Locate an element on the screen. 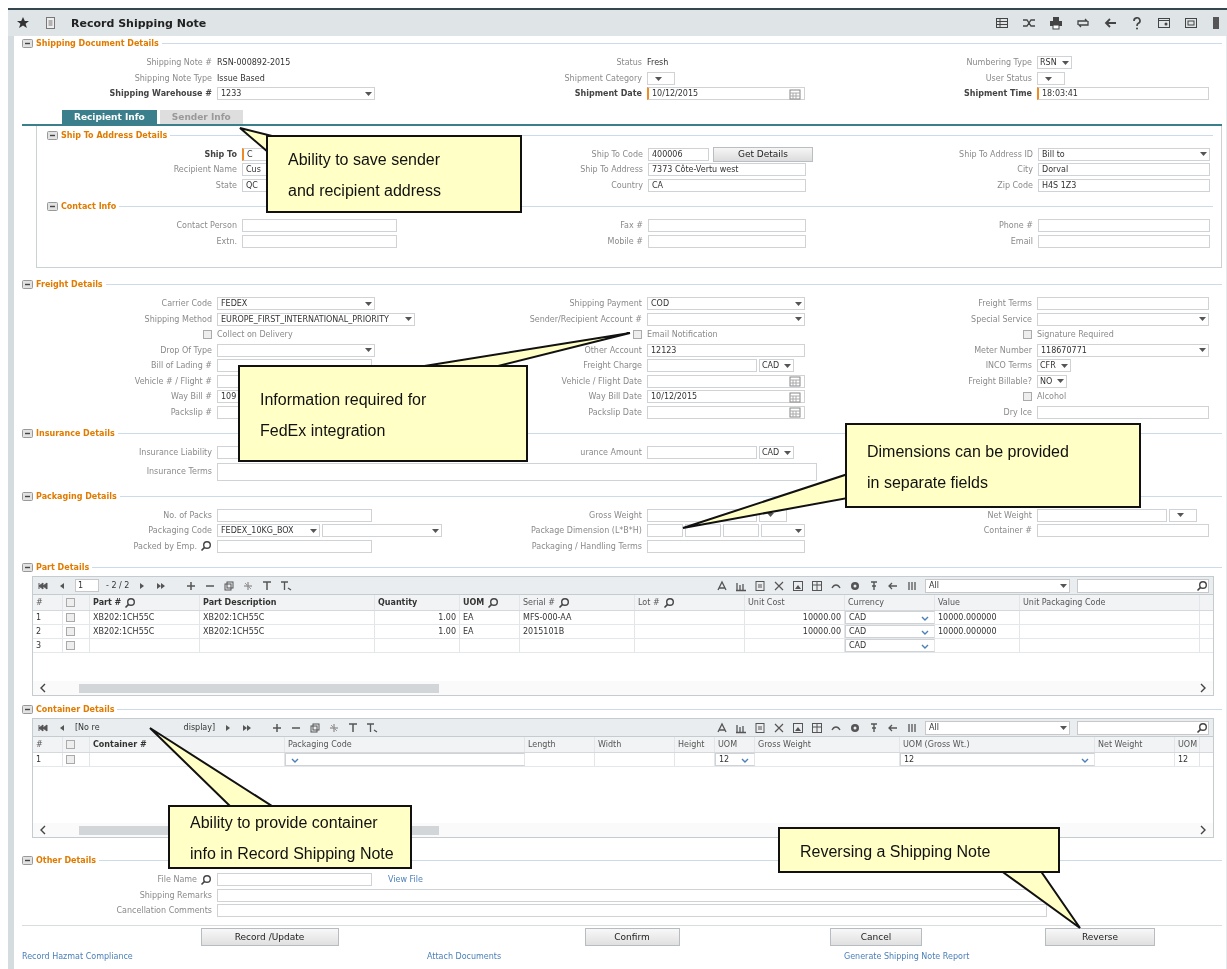  column-header: Quantity is located at coordinates (398, 602).